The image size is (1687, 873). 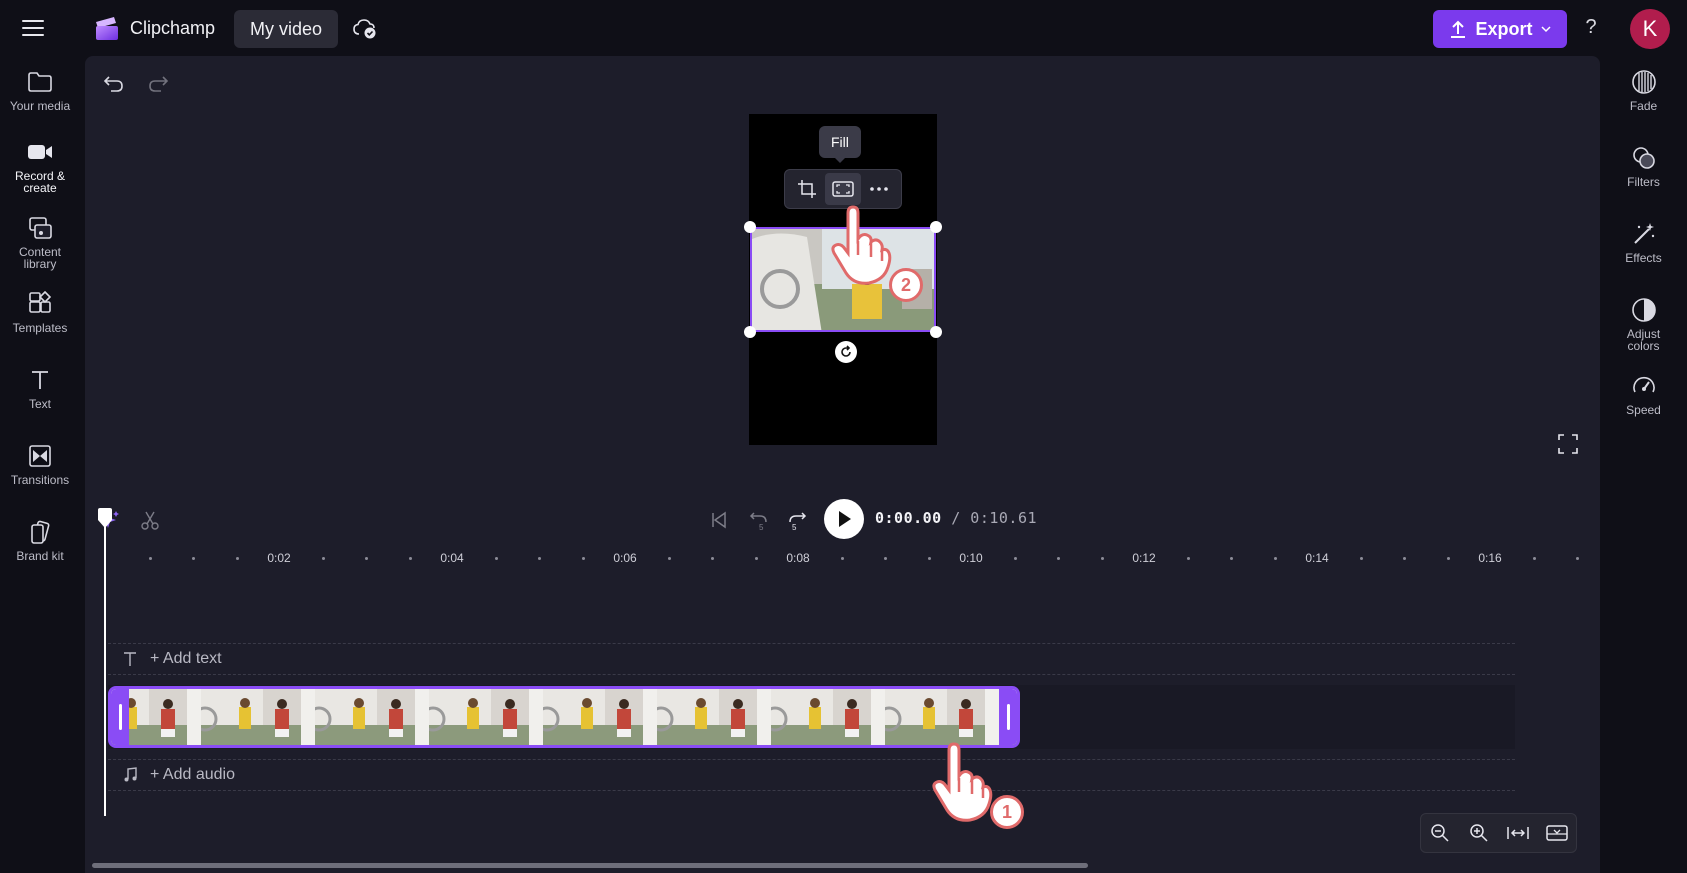 I want to click on sidebar-item-label: Fade, so click(x=1643, y=106).